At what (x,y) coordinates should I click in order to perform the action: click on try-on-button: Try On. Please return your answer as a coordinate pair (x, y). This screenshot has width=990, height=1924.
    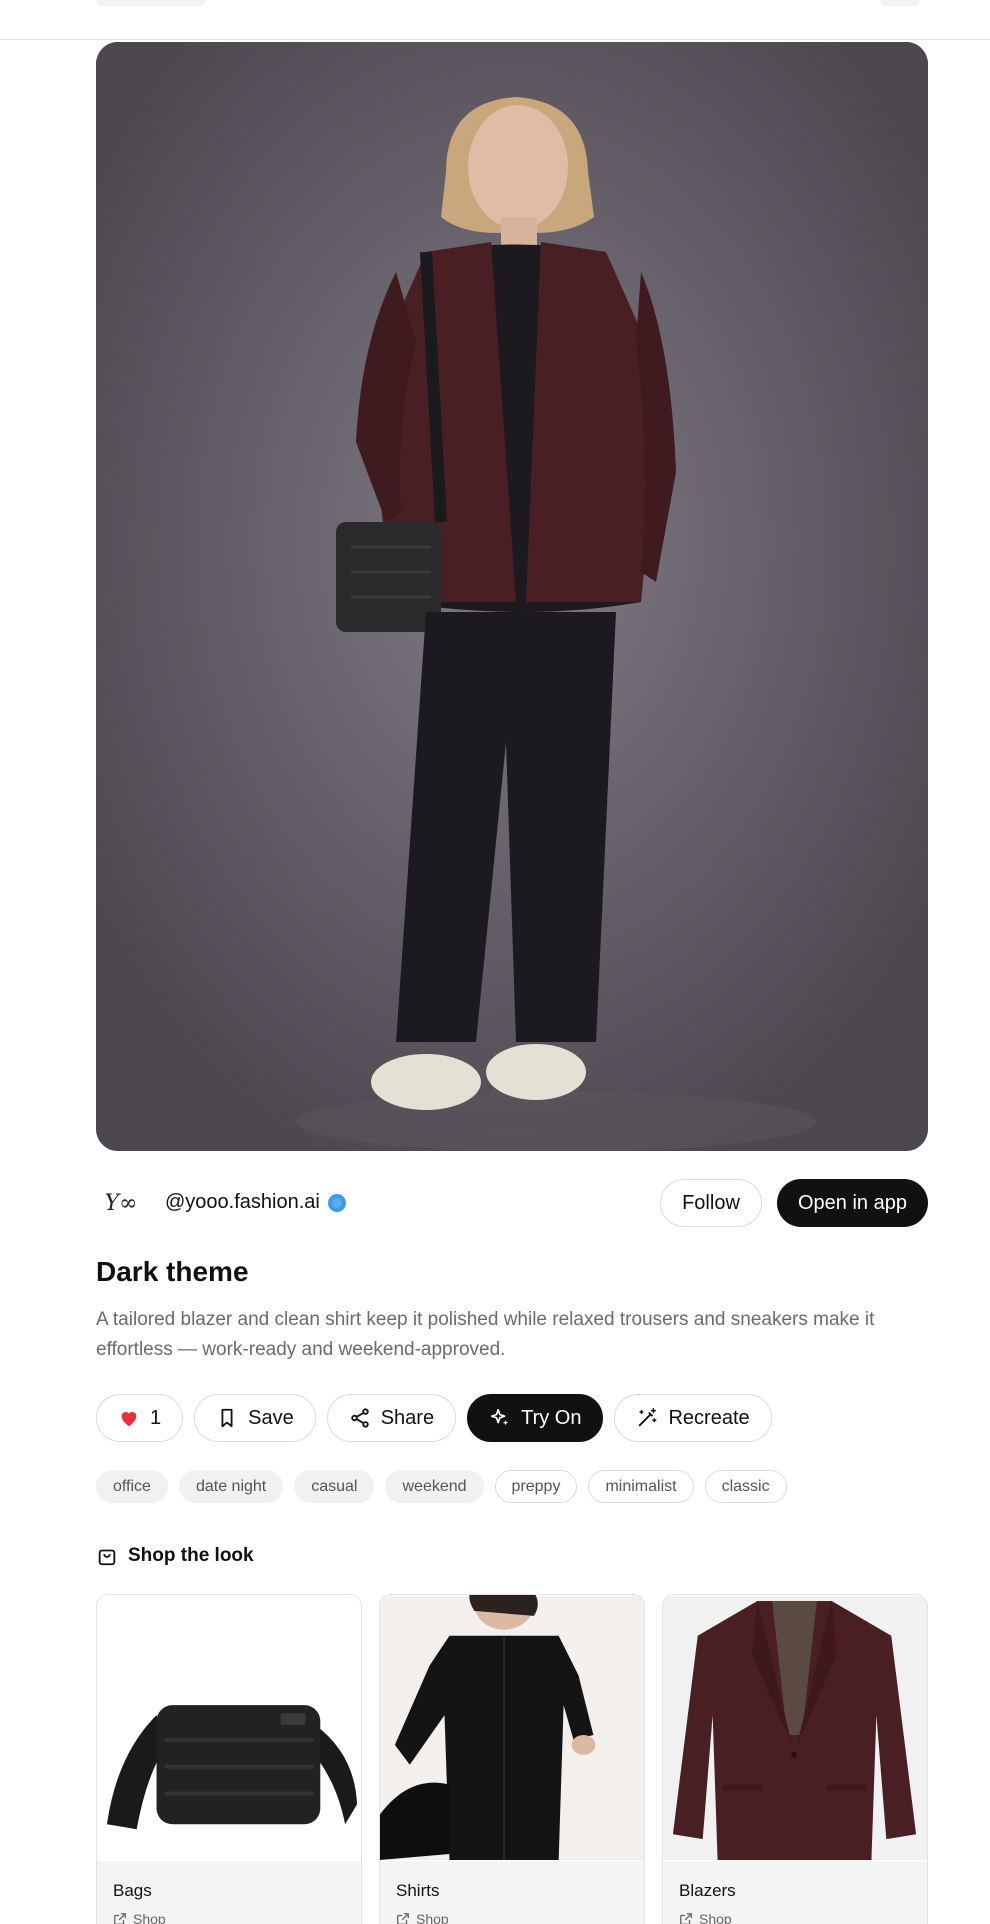
    Looking at the image, I should click on (535, 1418).